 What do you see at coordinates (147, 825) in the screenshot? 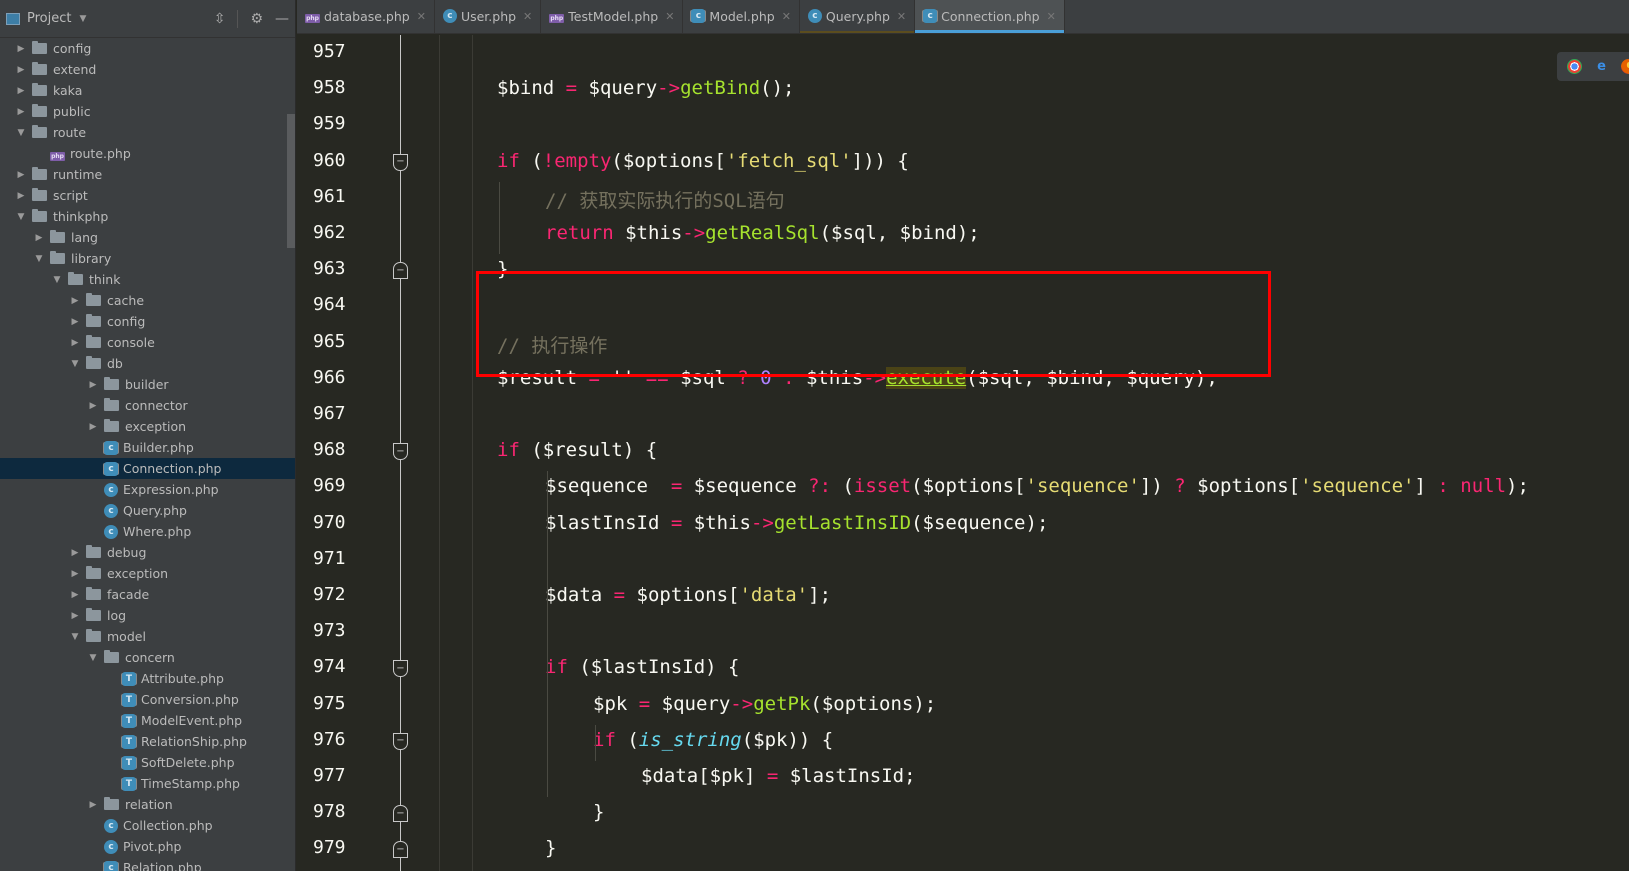
I see `tree-file: c Collection.php` at bounding box center [147, 825].